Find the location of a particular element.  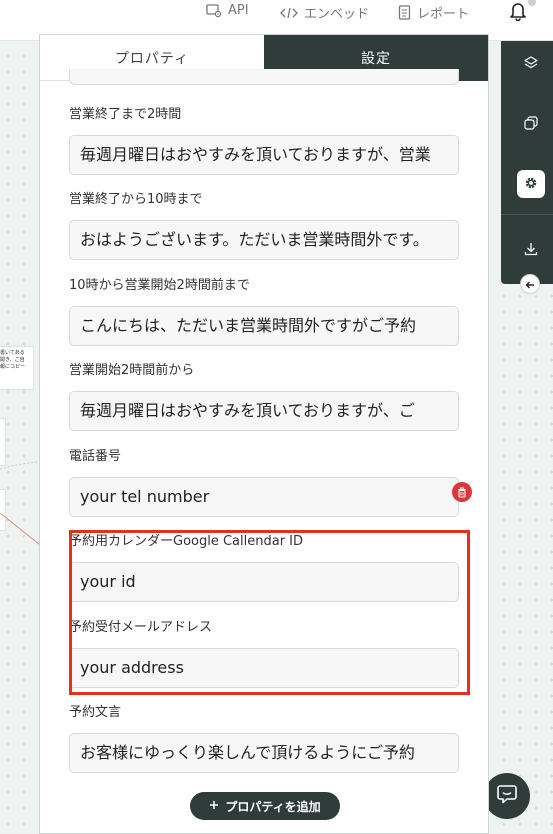

layers-icon is located at coordinates (531, 64).